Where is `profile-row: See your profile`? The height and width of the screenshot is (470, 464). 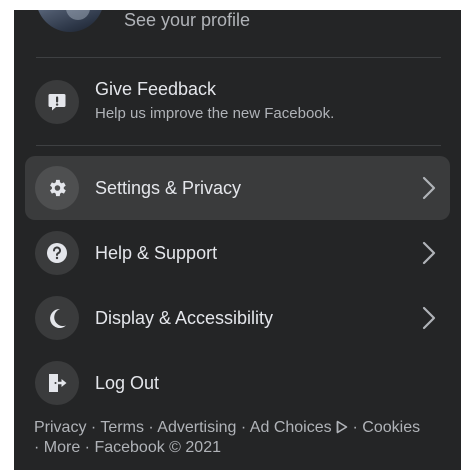 profile-row: See your profile is located at coordinates (237, 26).